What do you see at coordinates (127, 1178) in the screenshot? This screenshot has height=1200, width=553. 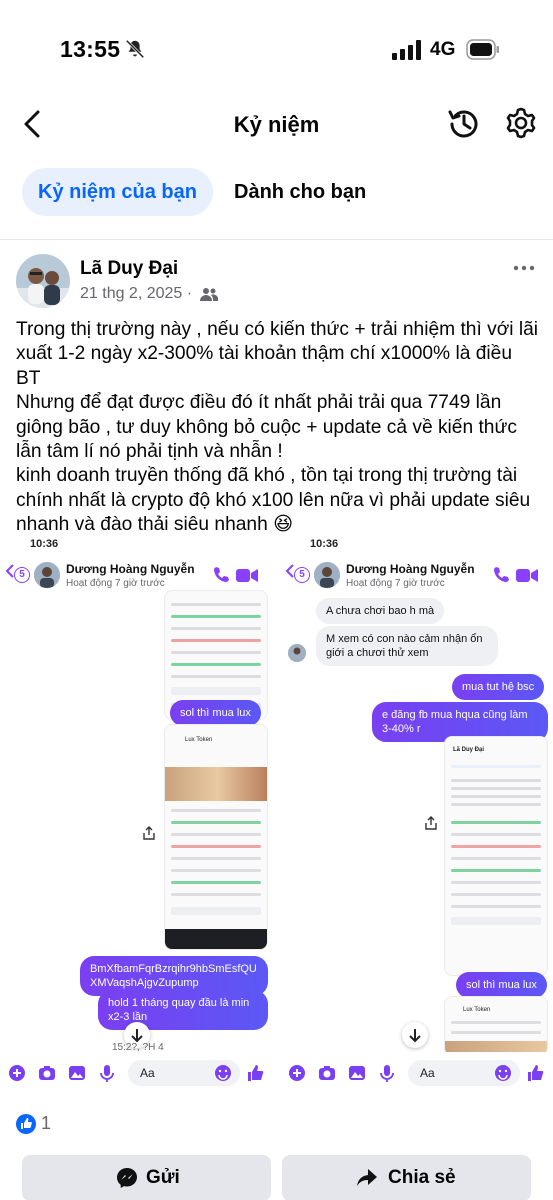 I see `messenger-icon` at bounding box center [127, 1178].